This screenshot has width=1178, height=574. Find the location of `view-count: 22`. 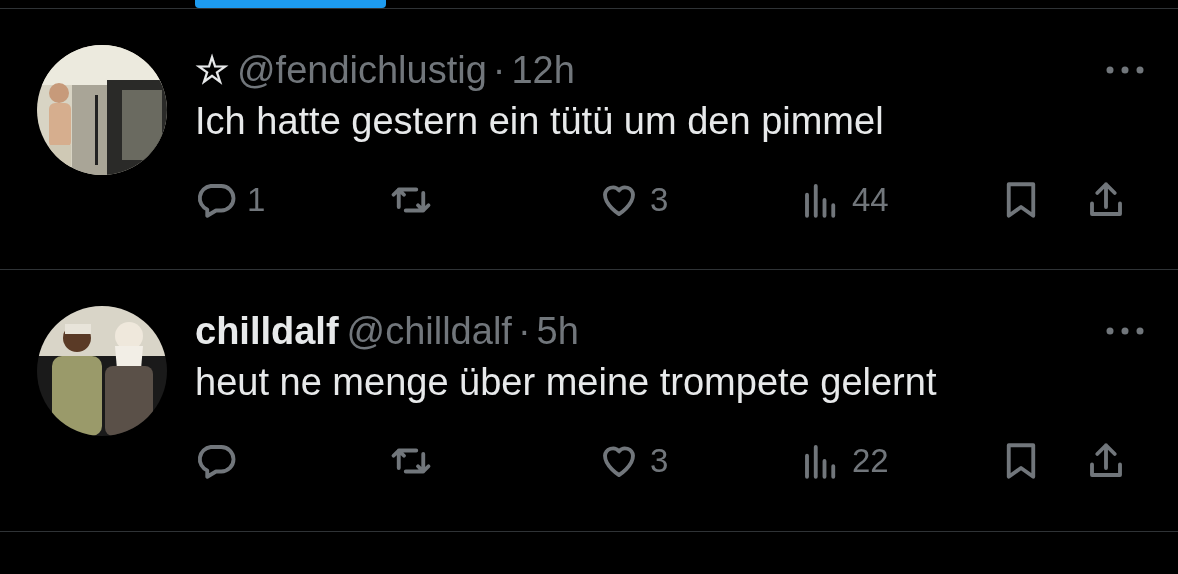

view-count: 22 is located at coordinates (870, 461).